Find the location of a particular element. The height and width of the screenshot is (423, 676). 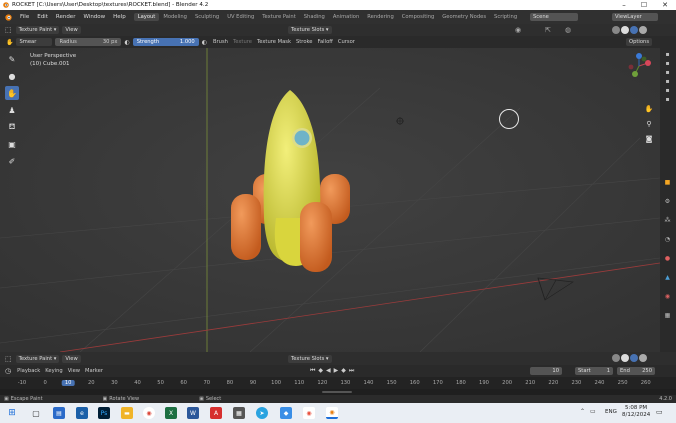

bottom-material-icon is located at coordinates (634, 358).